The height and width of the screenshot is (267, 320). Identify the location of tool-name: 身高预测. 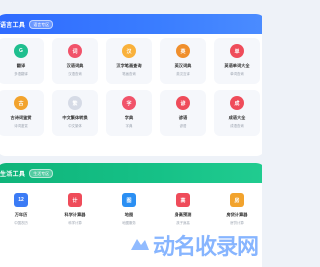
(183, 214).